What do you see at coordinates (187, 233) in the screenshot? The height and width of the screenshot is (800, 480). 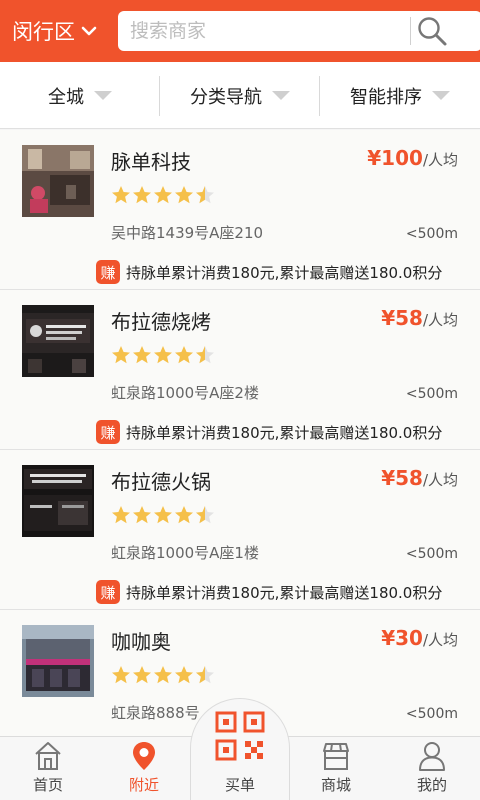 I see `merchant-address: 吴中路1439号A座210` at bounding box center [187, 233].